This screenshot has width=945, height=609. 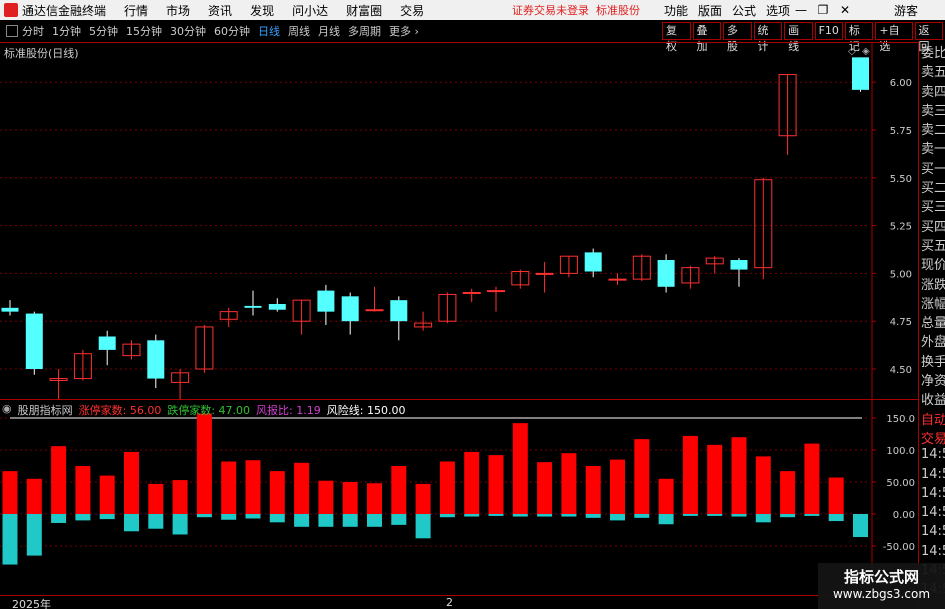 What do you see at coordinates (299, 31) in the screenshot?
I see `period-weekly: 周线` at bounding box center [299, 31].